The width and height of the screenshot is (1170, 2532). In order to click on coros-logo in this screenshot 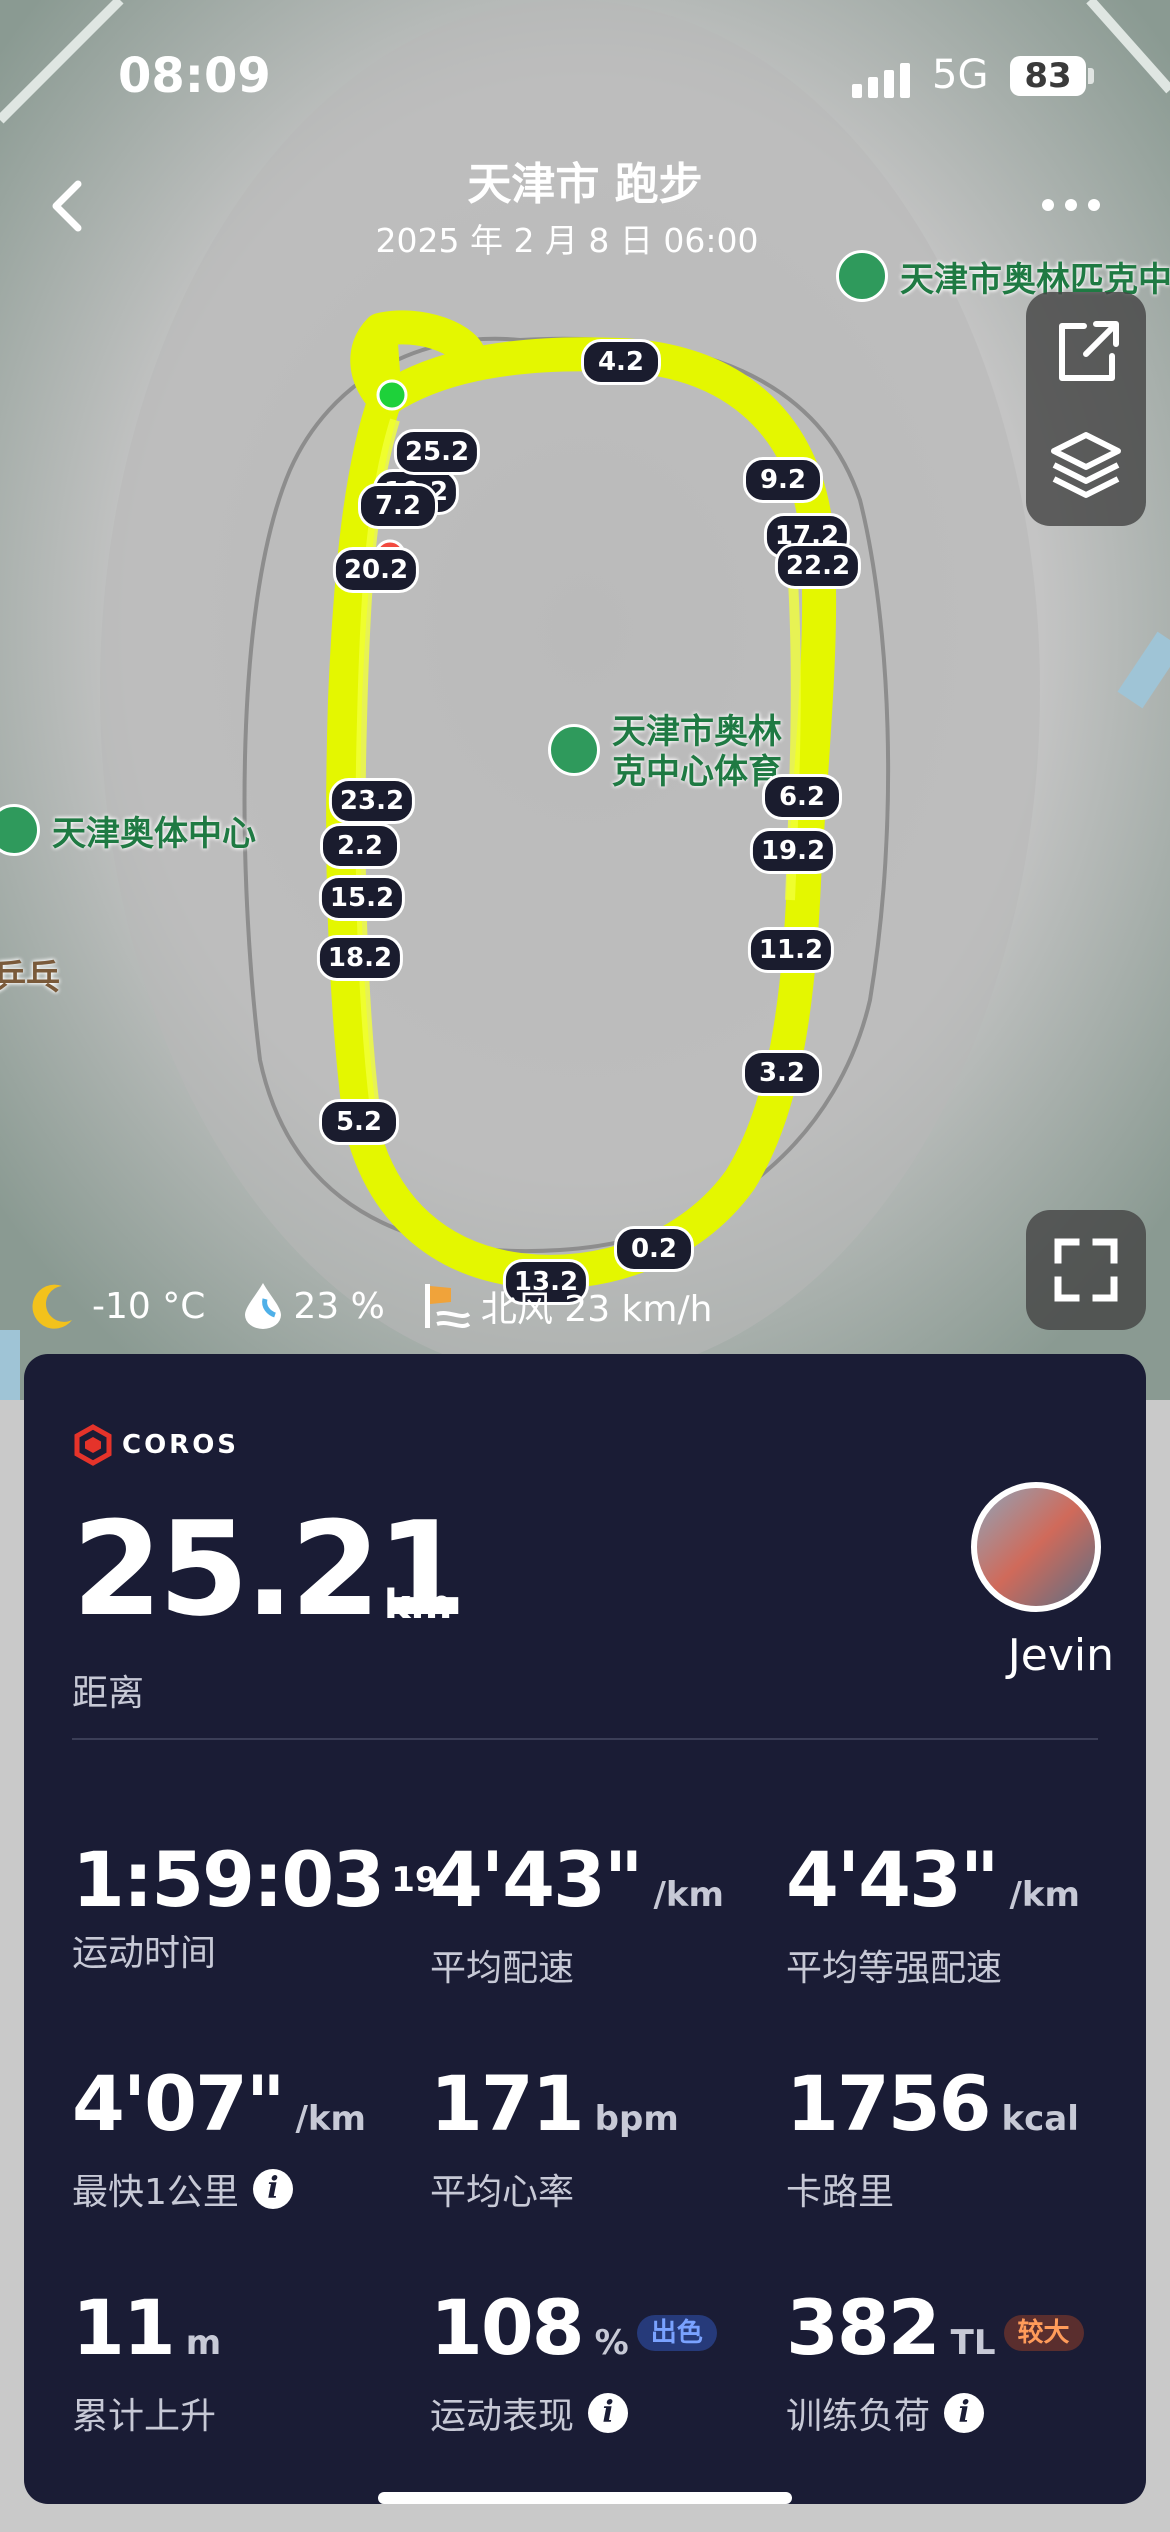, I will do `click(93, 1445)`.